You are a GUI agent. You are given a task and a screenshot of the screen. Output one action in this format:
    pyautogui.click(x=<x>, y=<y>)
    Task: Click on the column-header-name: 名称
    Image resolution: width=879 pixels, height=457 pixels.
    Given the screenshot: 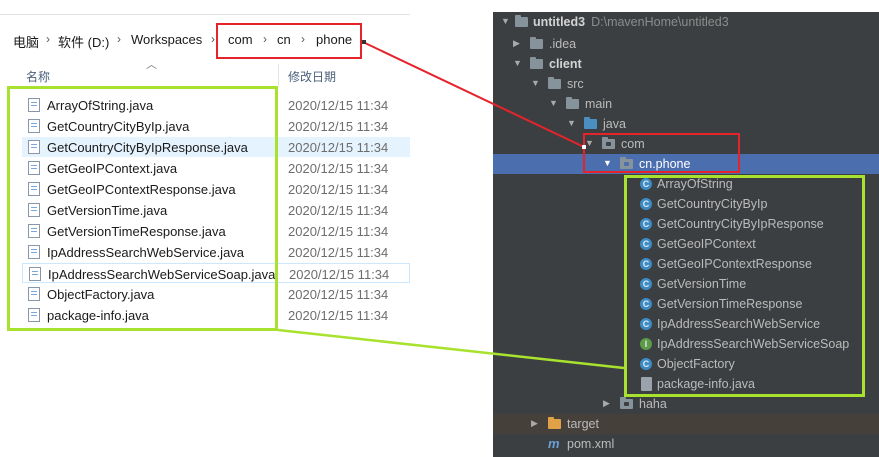 What is the action you would take?
    pyautogui.click(x=38, y=76)
    